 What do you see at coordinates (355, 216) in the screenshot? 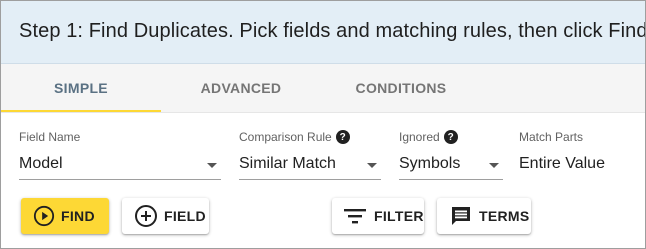
I see `filter-list-icon` at bounding box center [355, 216].